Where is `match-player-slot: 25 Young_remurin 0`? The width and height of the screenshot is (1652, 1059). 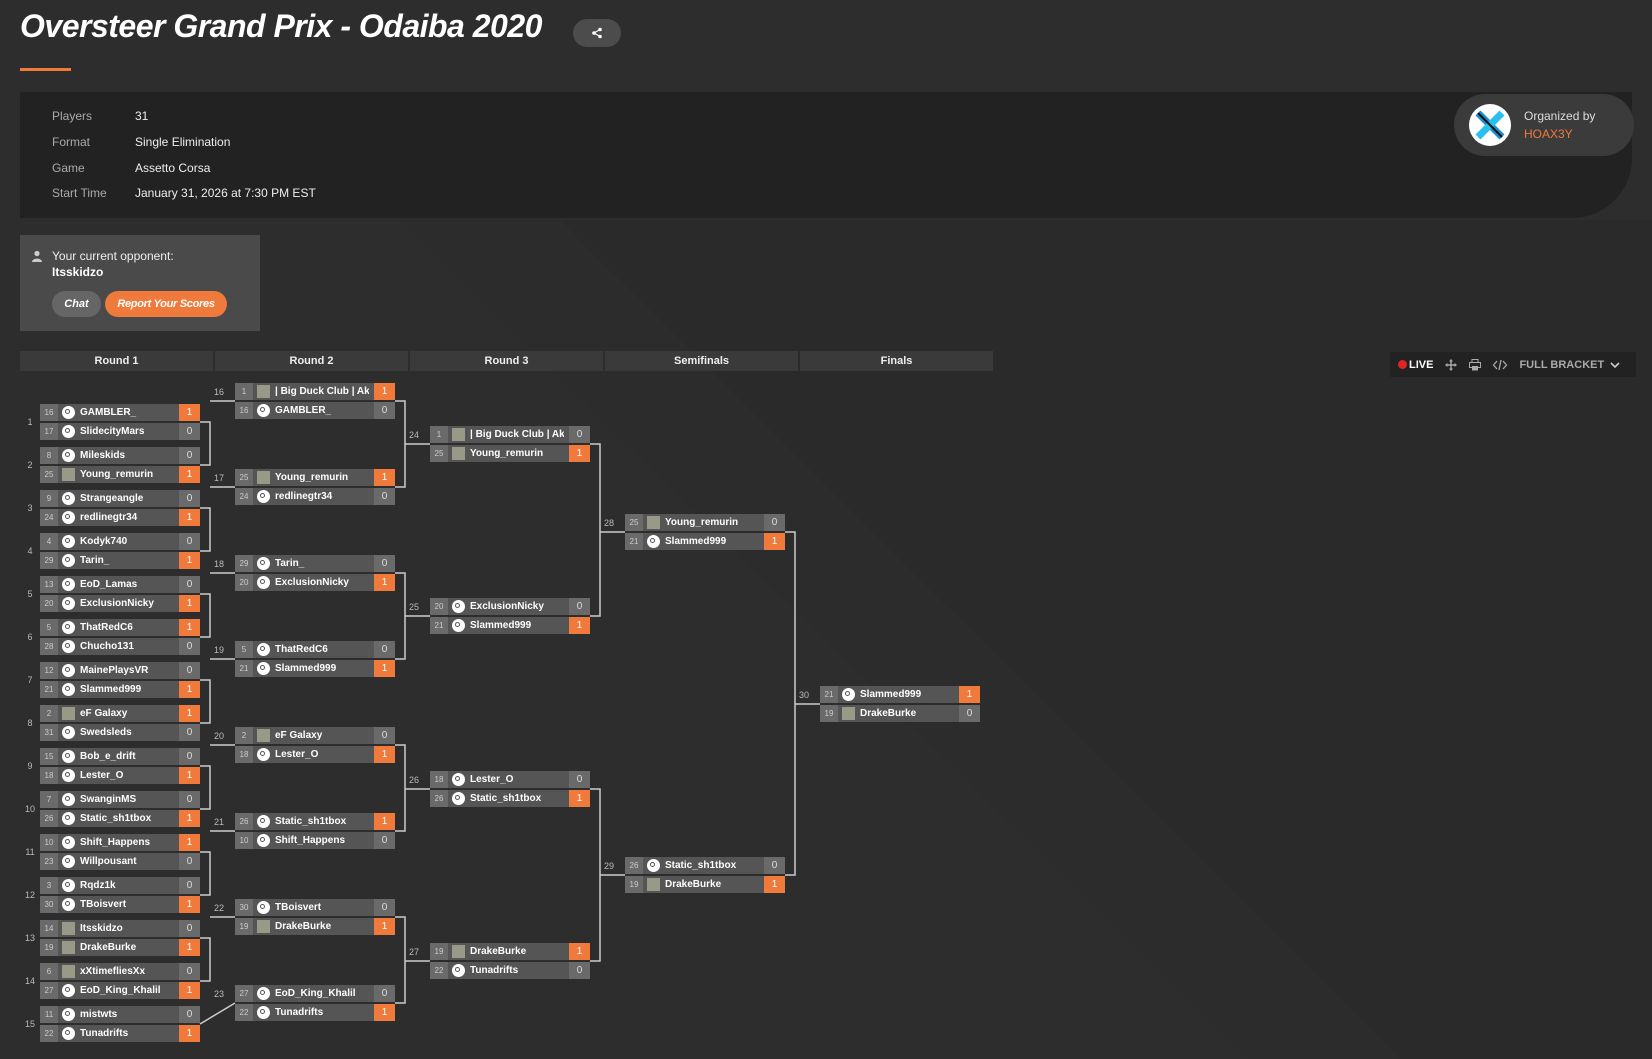 match-player-slot: 25 Young_remurin 0 is located at coordinates (705, 522).